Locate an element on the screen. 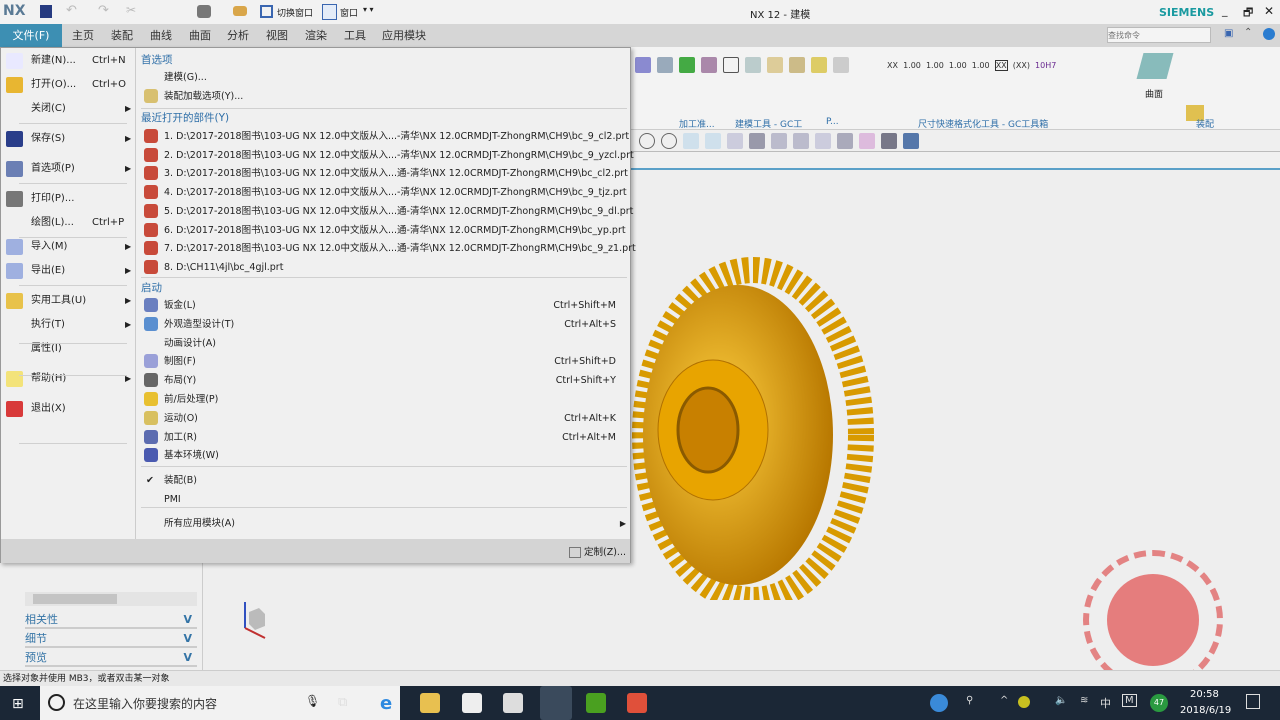 The image size is (1280, 720). check-icon is located at coordinates (687, 65).